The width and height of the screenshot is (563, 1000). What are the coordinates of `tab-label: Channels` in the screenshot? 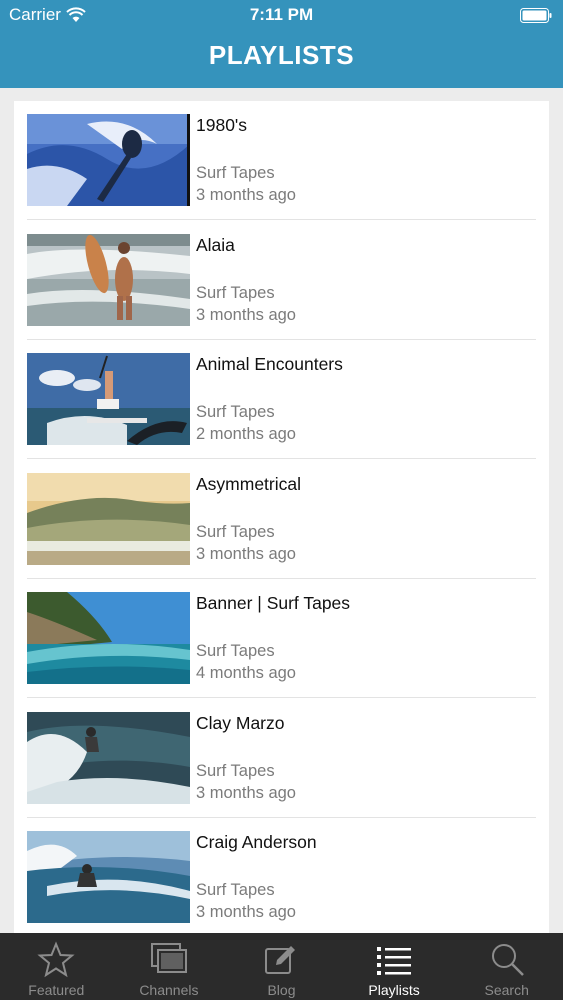 It's located at (169, 990).